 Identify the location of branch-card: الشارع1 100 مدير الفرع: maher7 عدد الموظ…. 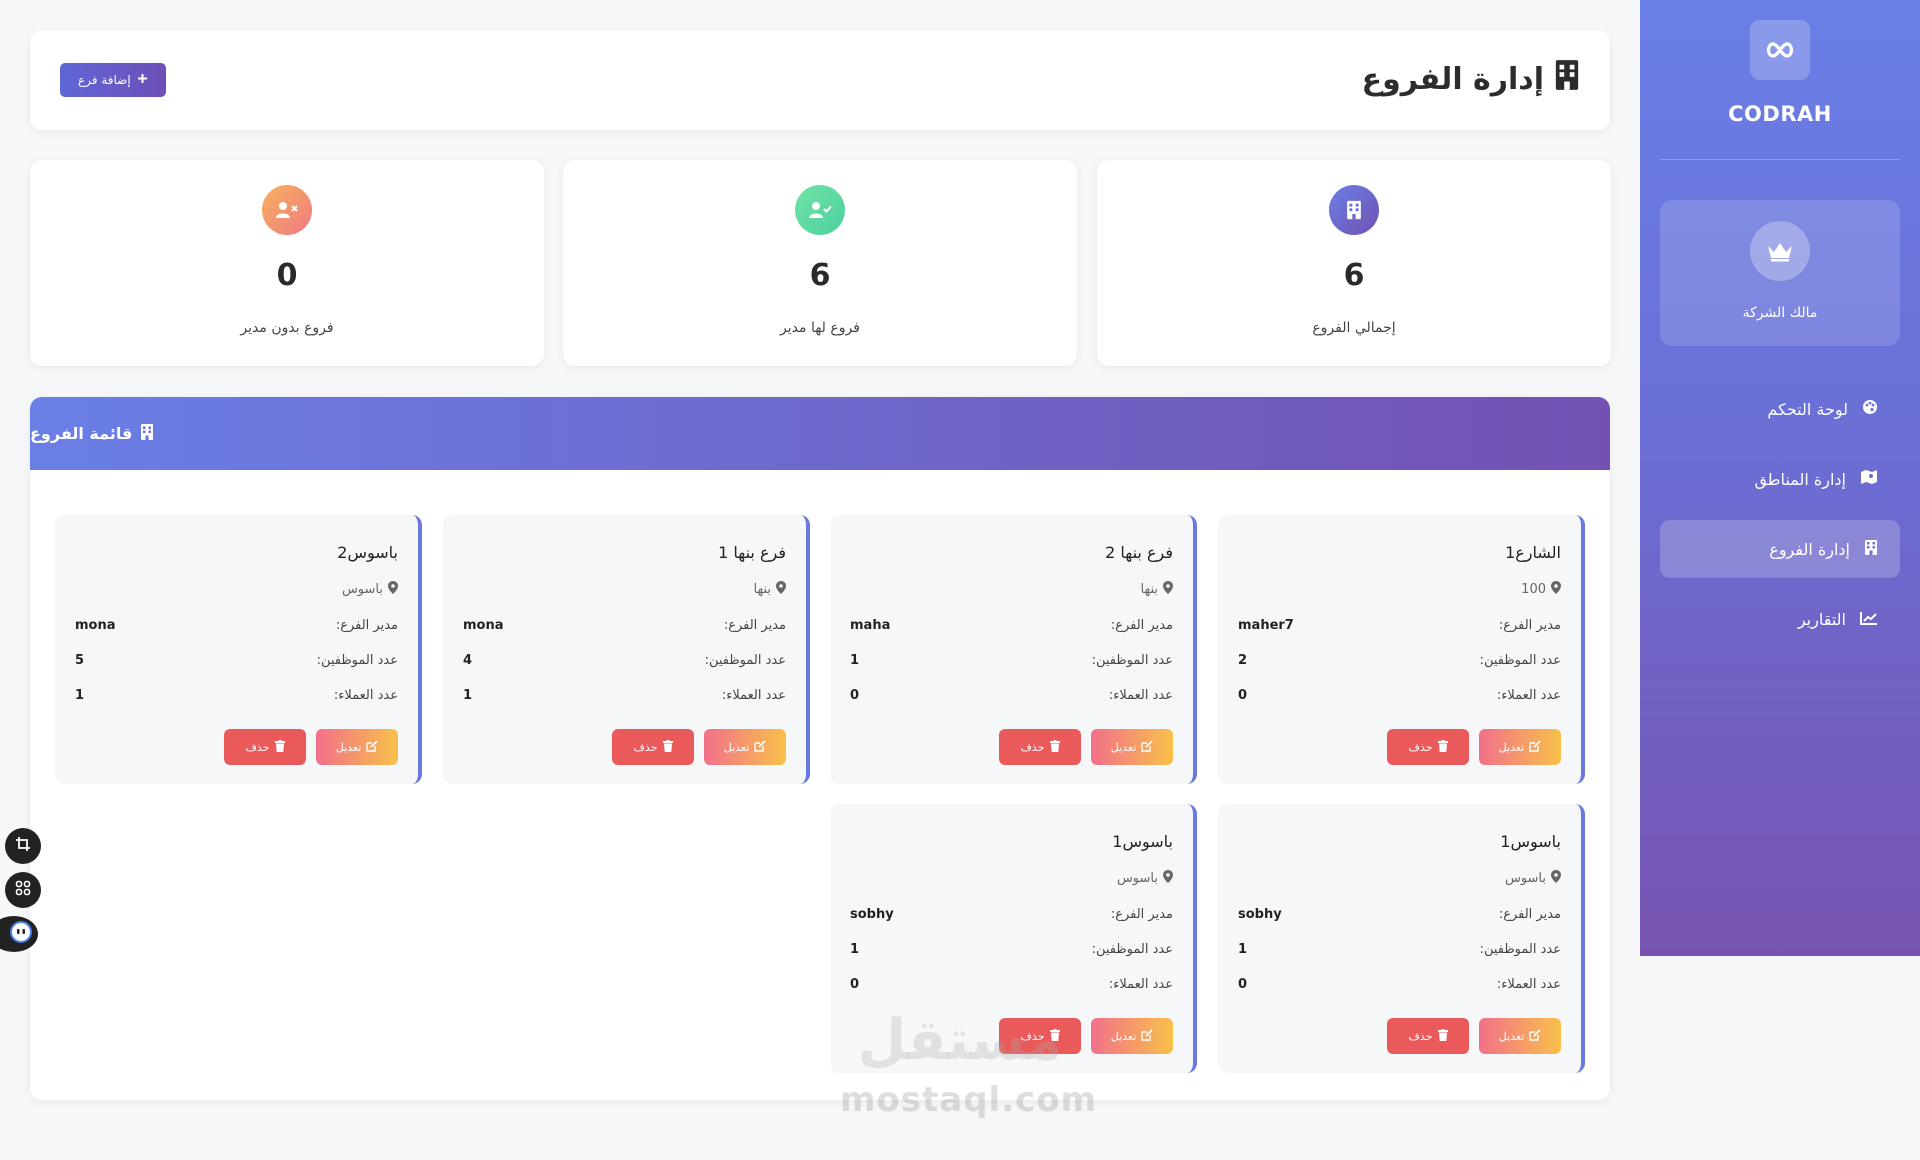
(1401, 649).